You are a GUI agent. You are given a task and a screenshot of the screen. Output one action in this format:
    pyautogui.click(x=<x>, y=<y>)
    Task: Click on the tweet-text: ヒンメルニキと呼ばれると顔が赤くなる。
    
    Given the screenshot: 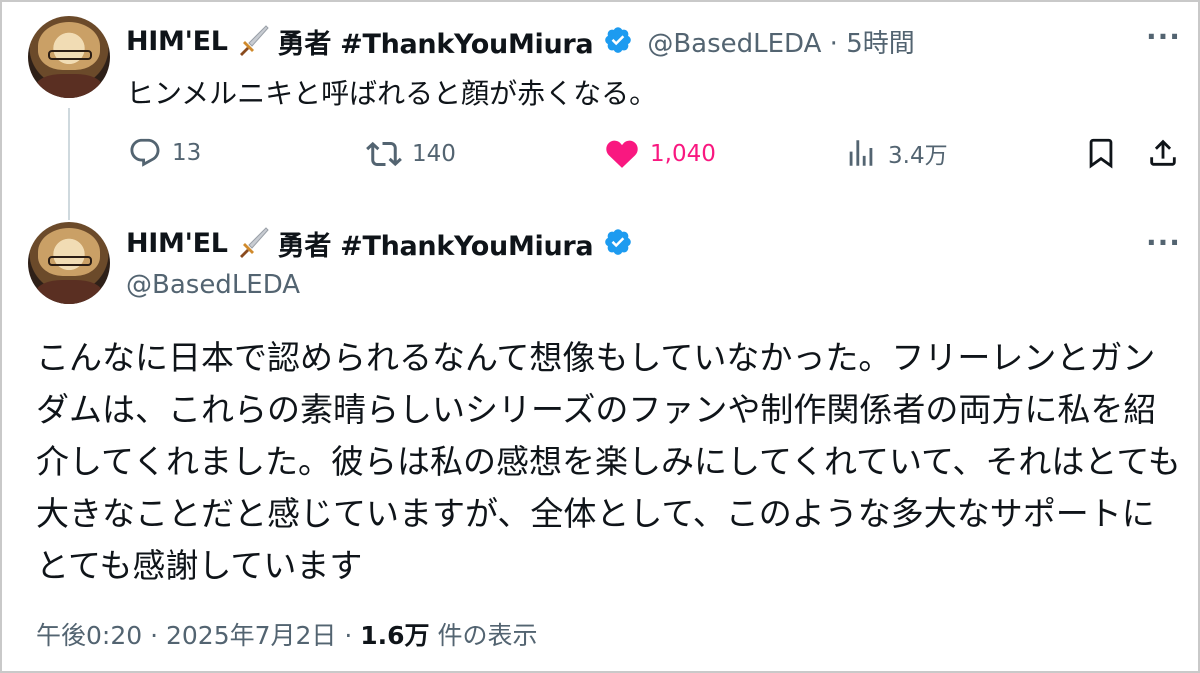 What is the action you would take?
    pyautogui.click(x=392, y=93)
    